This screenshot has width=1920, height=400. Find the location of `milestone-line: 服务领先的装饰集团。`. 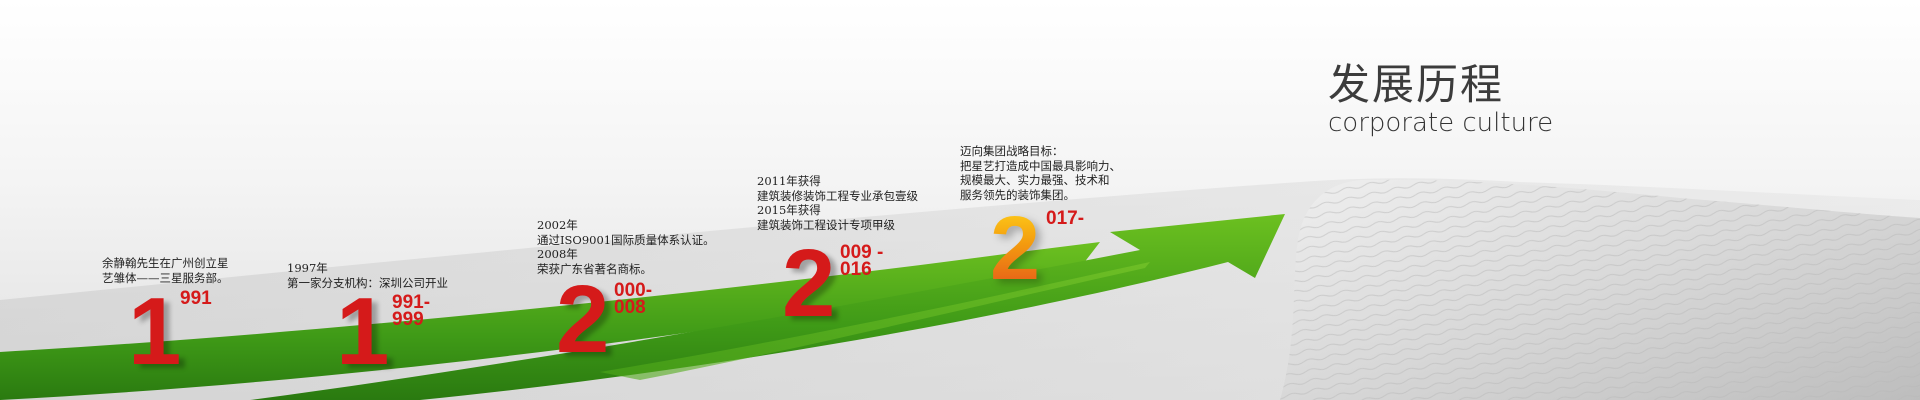

milestone-line: 服务领先的装饰集团。 is located at coordinates (1017, 194).